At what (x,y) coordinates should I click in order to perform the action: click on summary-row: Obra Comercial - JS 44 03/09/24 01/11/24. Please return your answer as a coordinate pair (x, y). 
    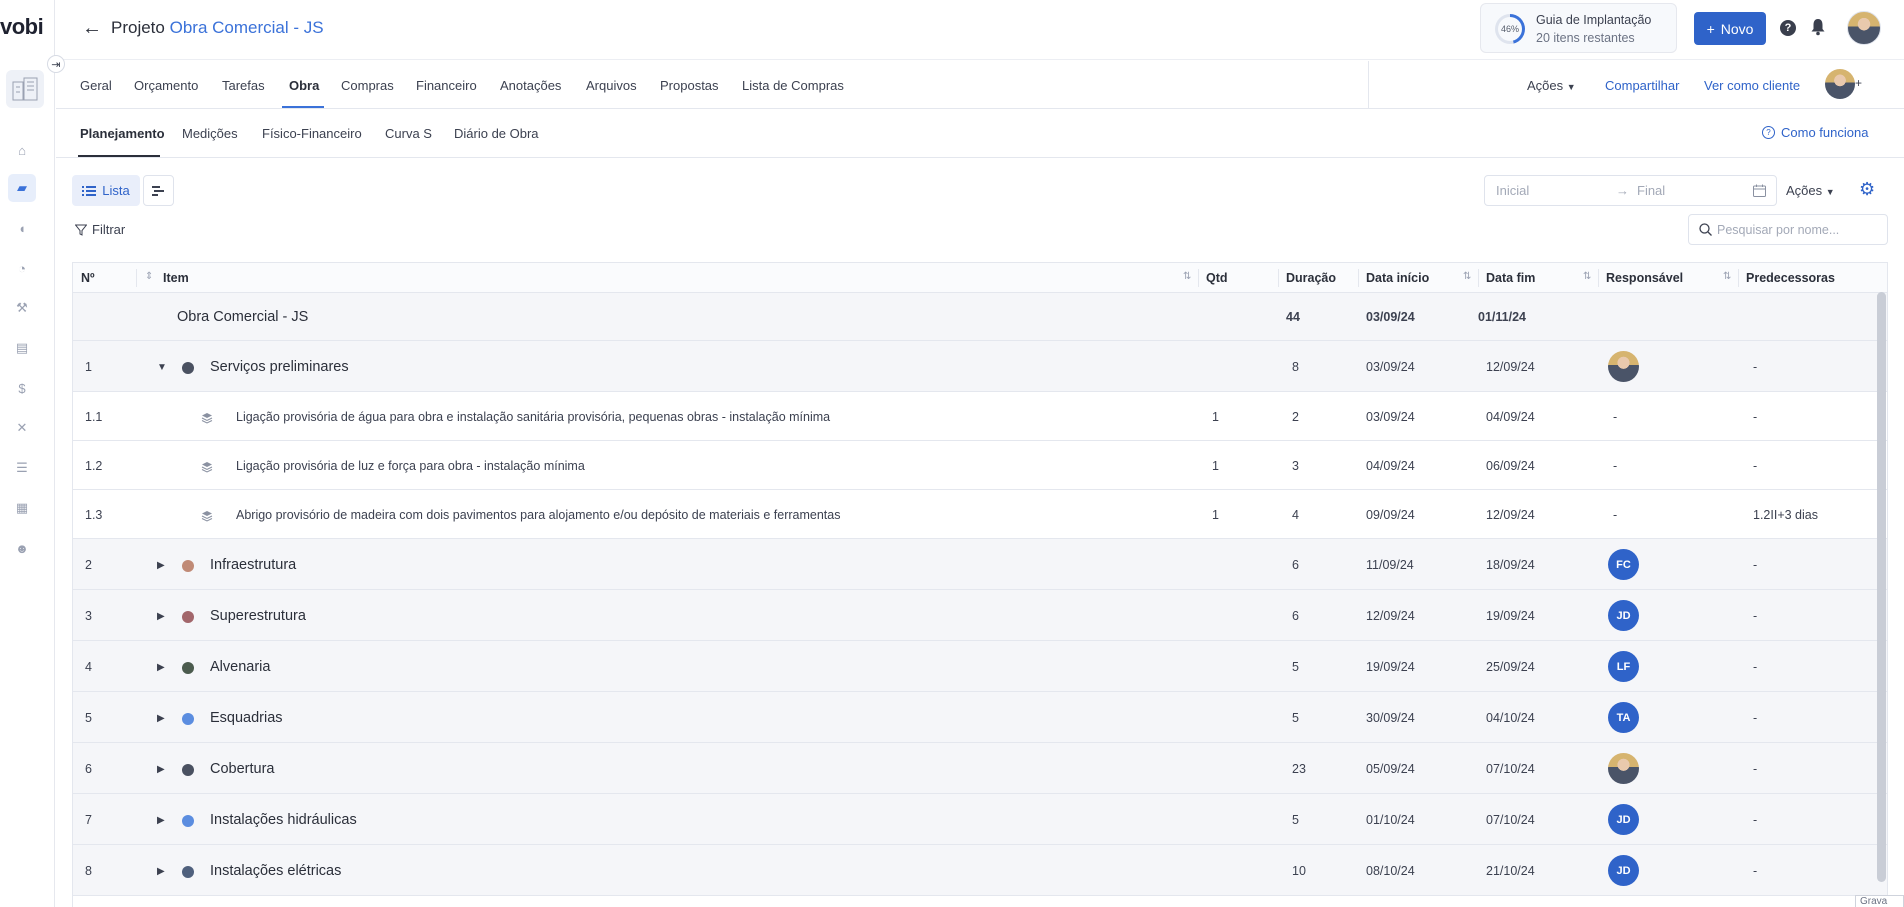
    Looking at the image, I should click on (980, 317).